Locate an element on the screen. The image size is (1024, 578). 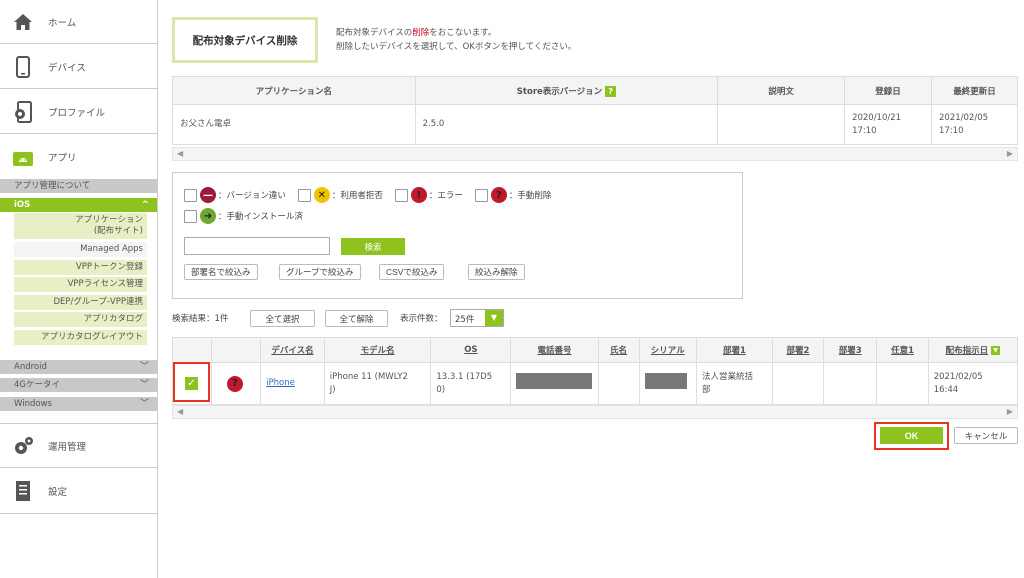
ios-label: iOS is located at coordinates (22, 205).